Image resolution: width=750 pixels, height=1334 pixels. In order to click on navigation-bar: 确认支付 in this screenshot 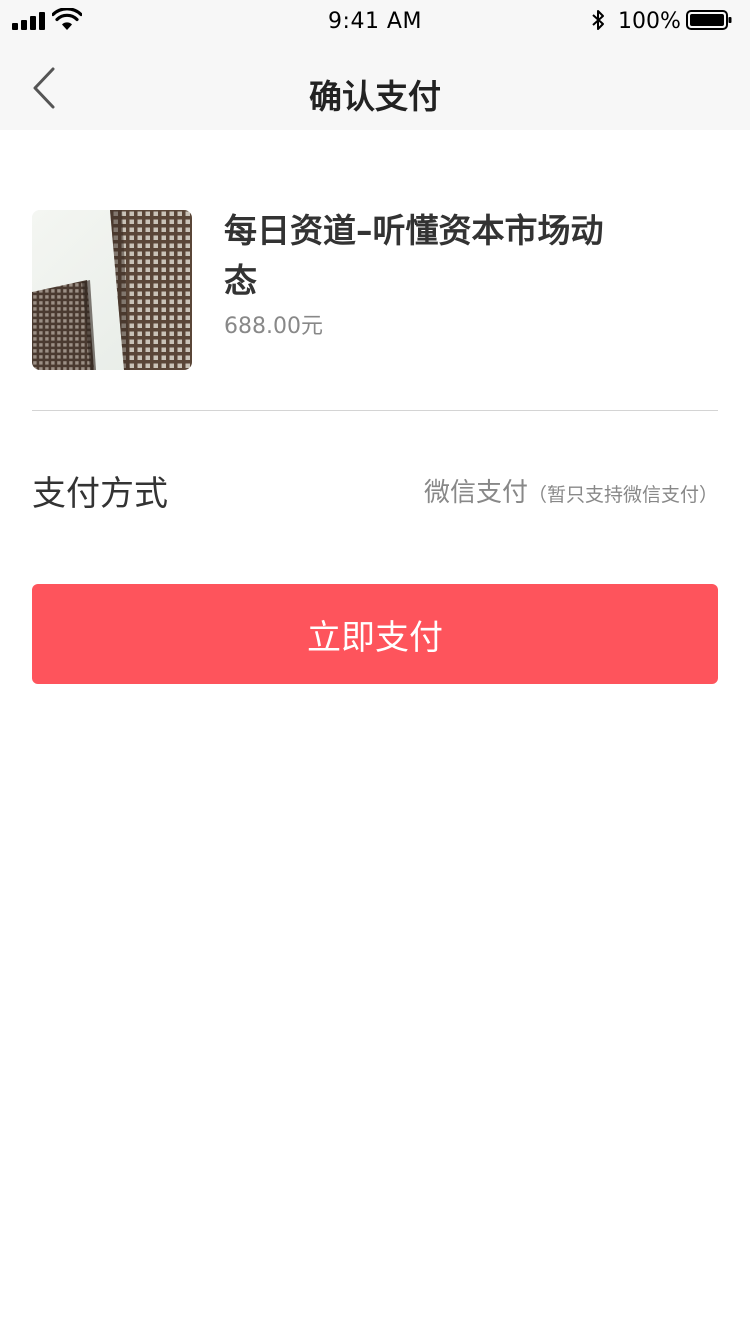, I will do `click(375, 86)`.